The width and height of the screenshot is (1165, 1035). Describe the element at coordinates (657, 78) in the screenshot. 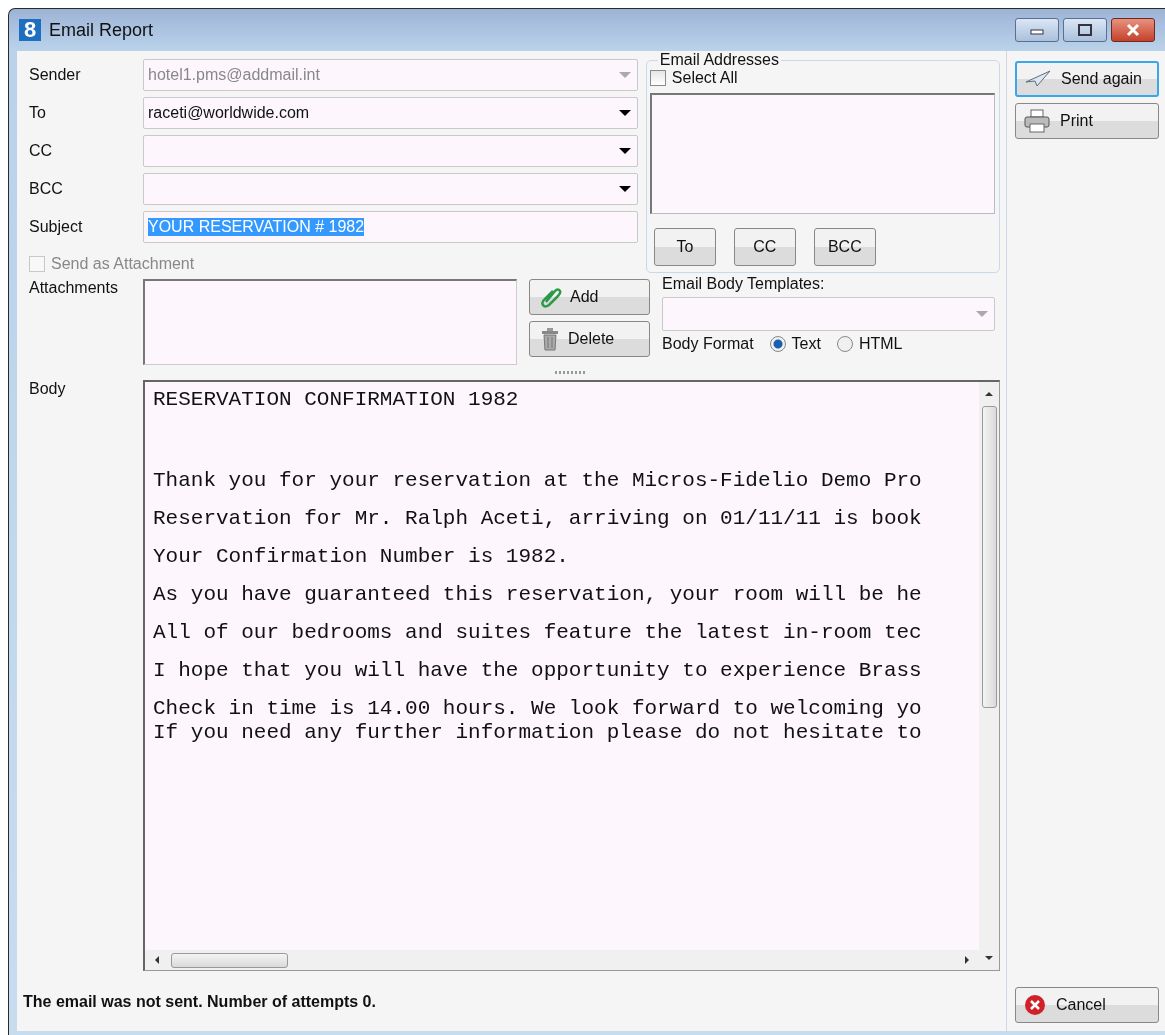

I see `checkbox` at that location.